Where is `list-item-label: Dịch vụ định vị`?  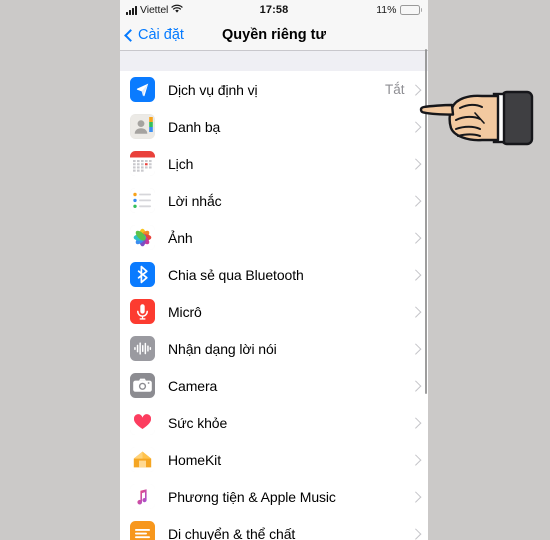 list-item-label: Dịch vụ định vị is located at coordinates (213, 89).